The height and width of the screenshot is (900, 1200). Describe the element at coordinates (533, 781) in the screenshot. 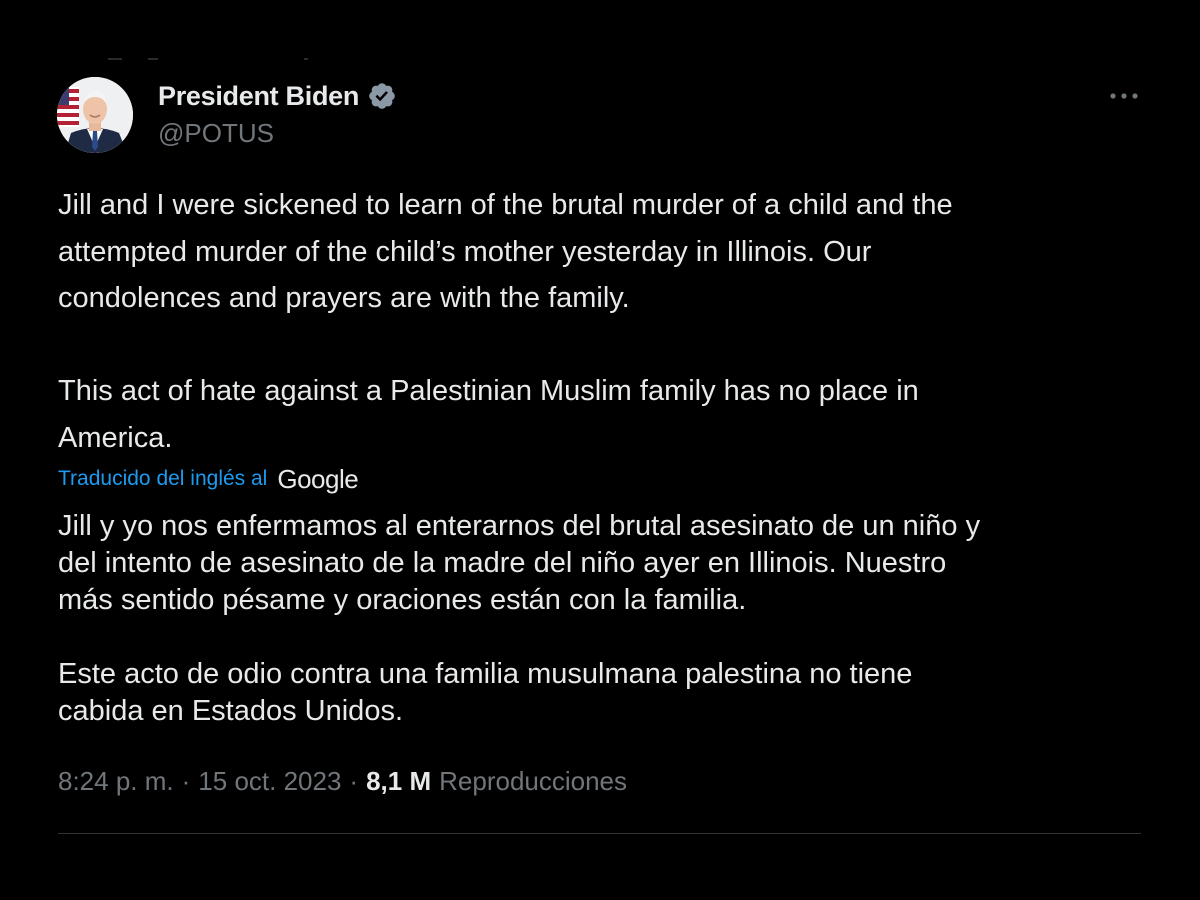

I see `views-label: Reproducciones` at that location.